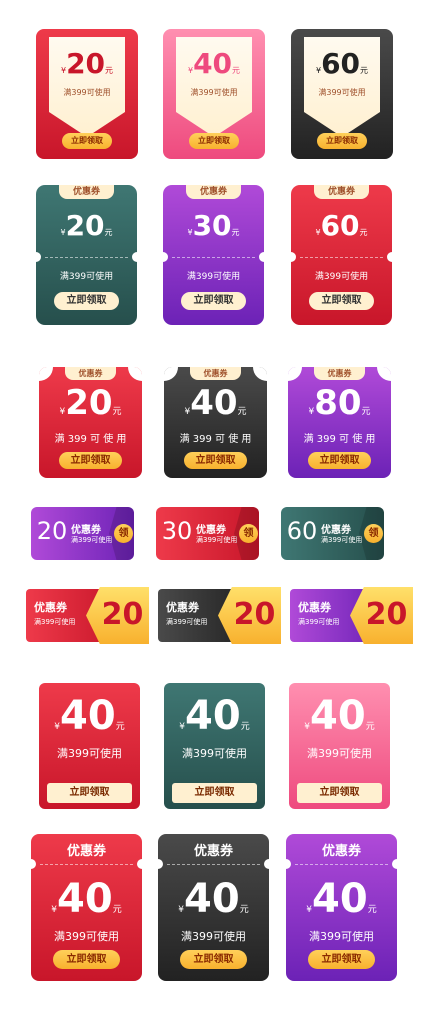 The image size is (431, 1024). Describe the element at coordinates (339, 403) in the screenshot. I see `amount-value: ¥80元` at that location.